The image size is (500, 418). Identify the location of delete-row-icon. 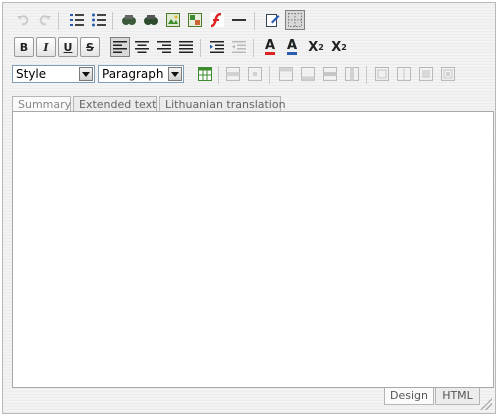
(330, 74).